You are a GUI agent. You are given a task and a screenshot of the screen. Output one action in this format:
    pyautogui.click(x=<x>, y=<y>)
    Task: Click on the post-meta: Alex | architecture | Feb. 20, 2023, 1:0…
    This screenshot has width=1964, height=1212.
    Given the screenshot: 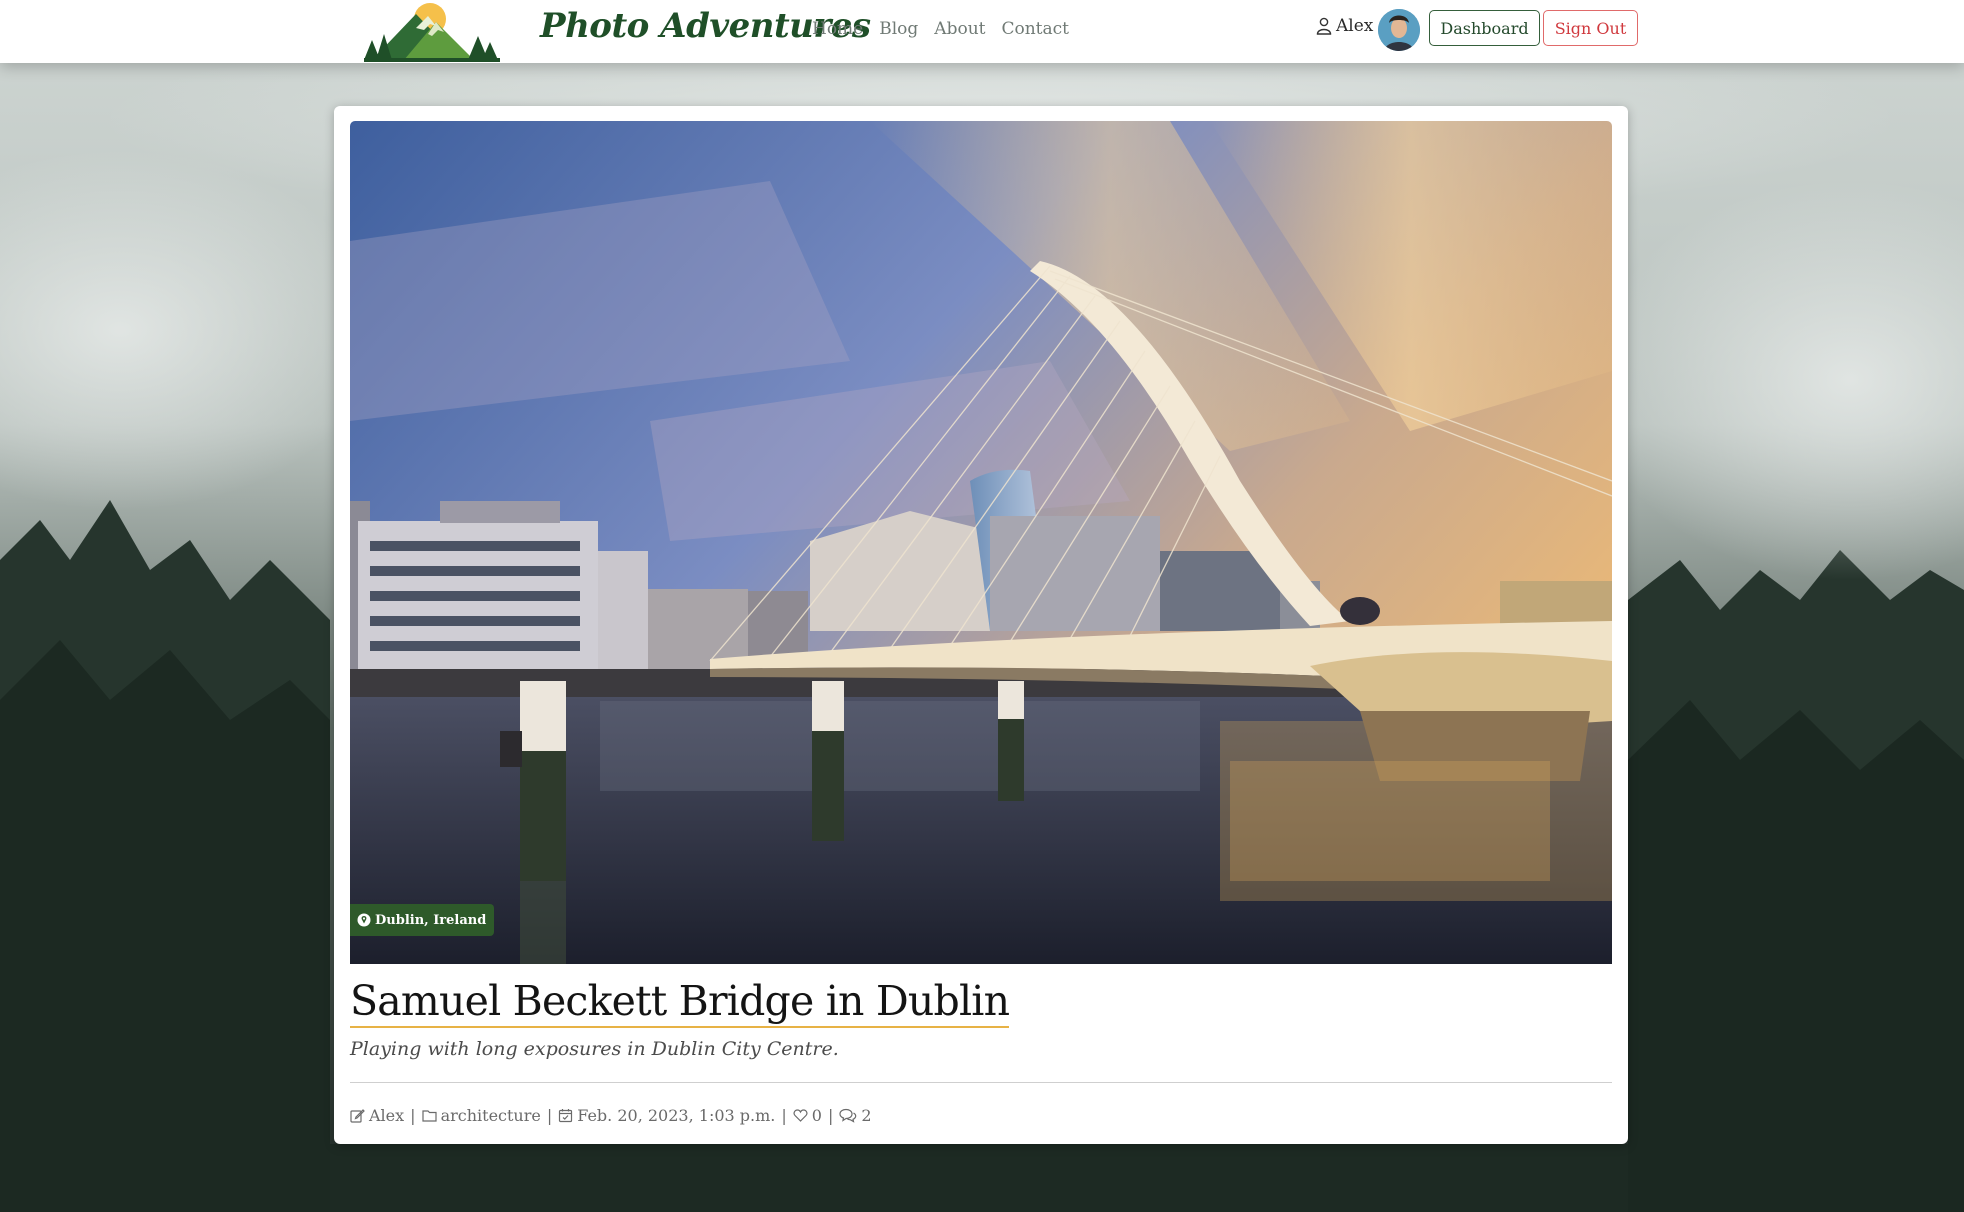 What is the action you would take?
    pyautogui.click(x=611, y=1115)
    